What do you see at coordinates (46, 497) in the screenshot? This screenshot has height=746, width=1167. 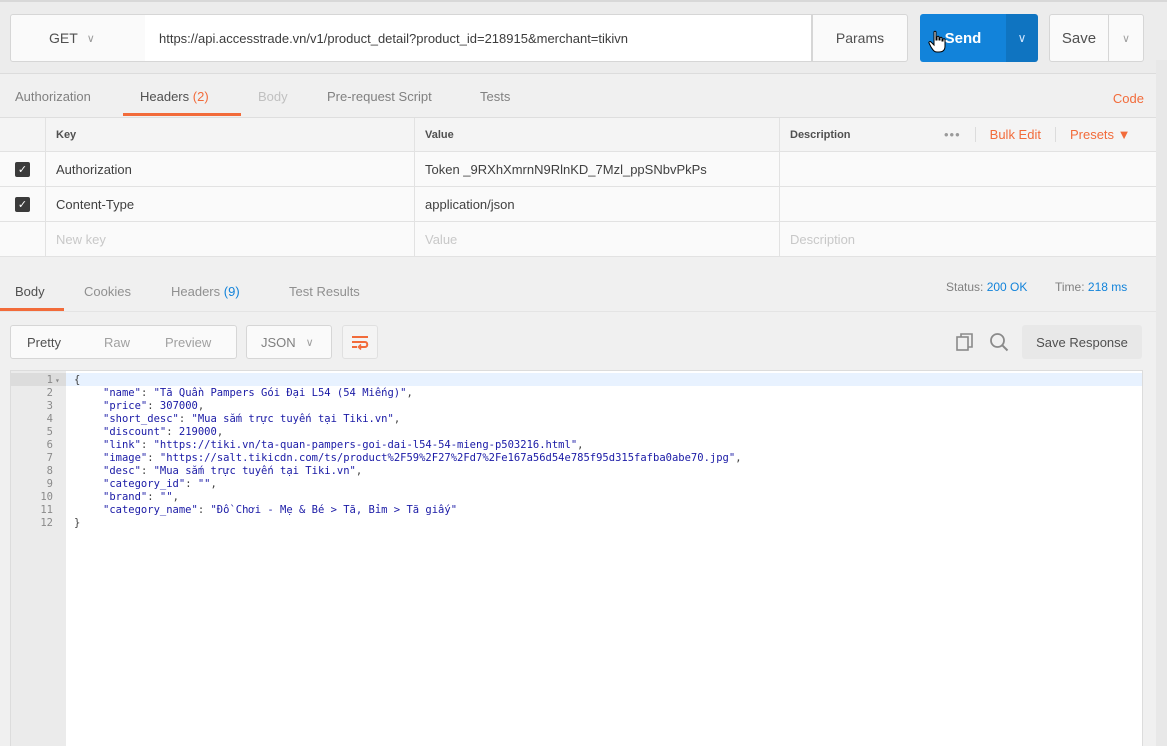 I see `line-number: 10` at bounding box center [46, 497].